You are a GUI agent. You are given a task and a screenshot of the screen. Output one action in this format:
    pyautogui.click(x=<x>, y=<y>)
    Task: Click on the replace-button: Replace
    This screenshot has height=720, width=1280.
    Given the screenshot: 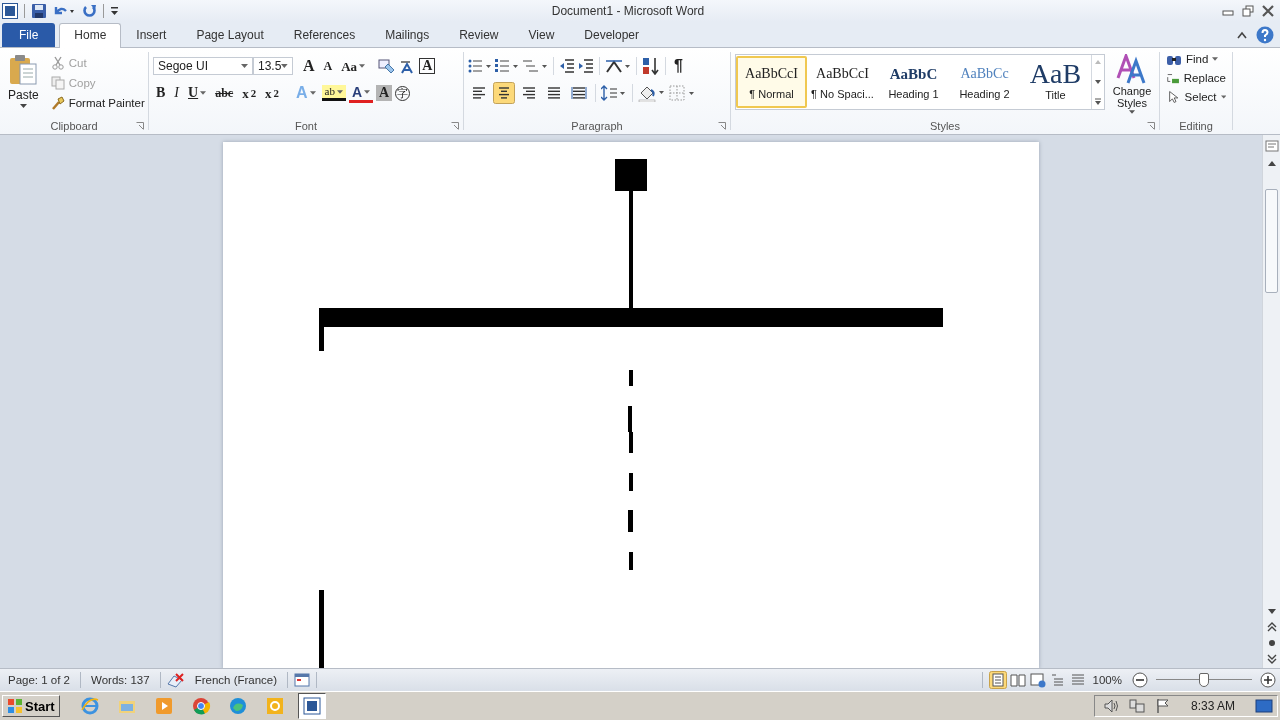 What is the action you would take?
    pyautogui.click(x=1196, y=78)
    